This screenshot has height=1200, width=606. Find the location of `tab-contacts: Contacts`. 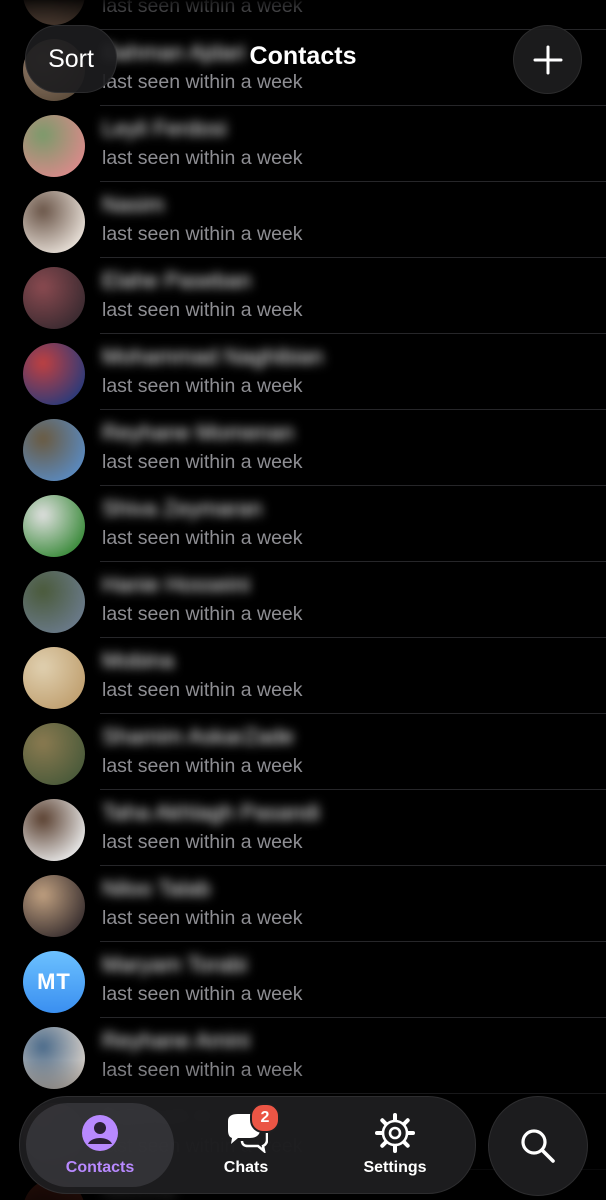

tab-contacts: Contacts is located at coordinates (100, 1145).